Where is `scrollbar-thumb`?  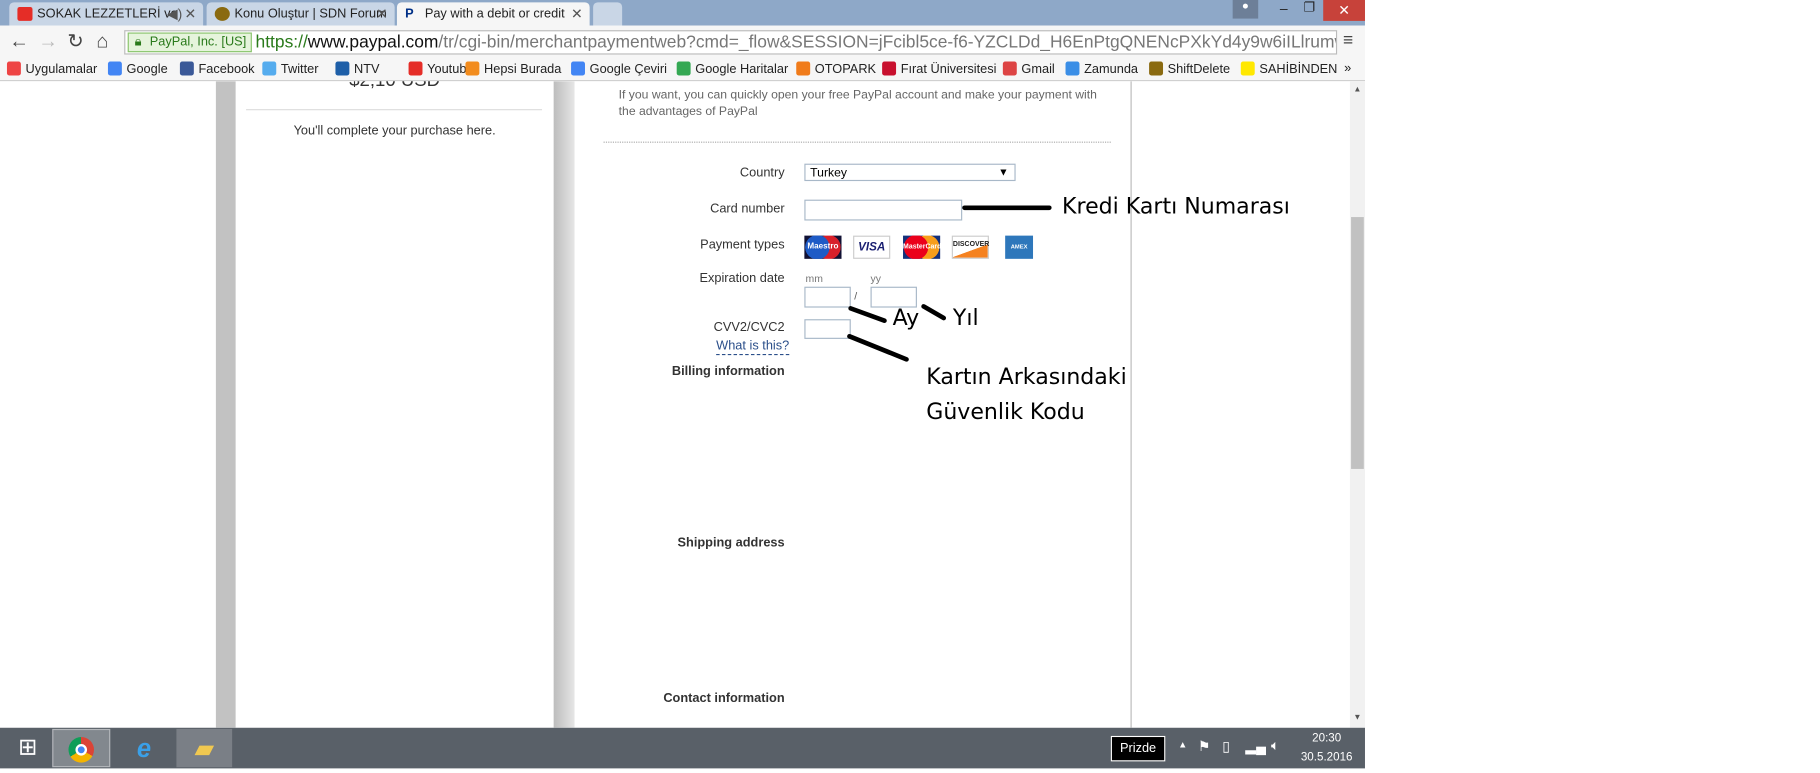 scrollbar-thumb is located at coordinates (1357, 343).